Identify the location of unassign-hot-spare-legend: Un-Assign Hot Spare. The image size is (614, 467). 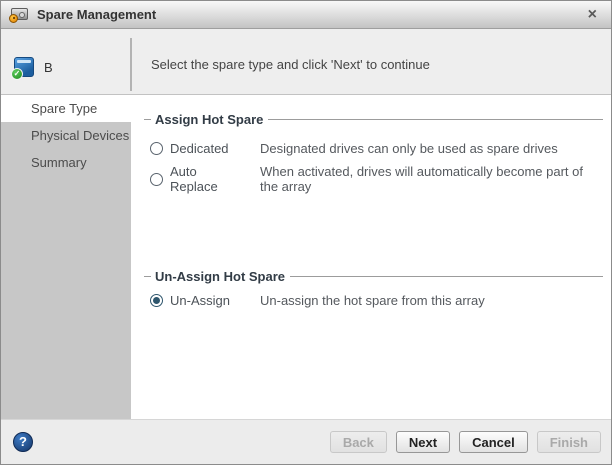
(373, 276).